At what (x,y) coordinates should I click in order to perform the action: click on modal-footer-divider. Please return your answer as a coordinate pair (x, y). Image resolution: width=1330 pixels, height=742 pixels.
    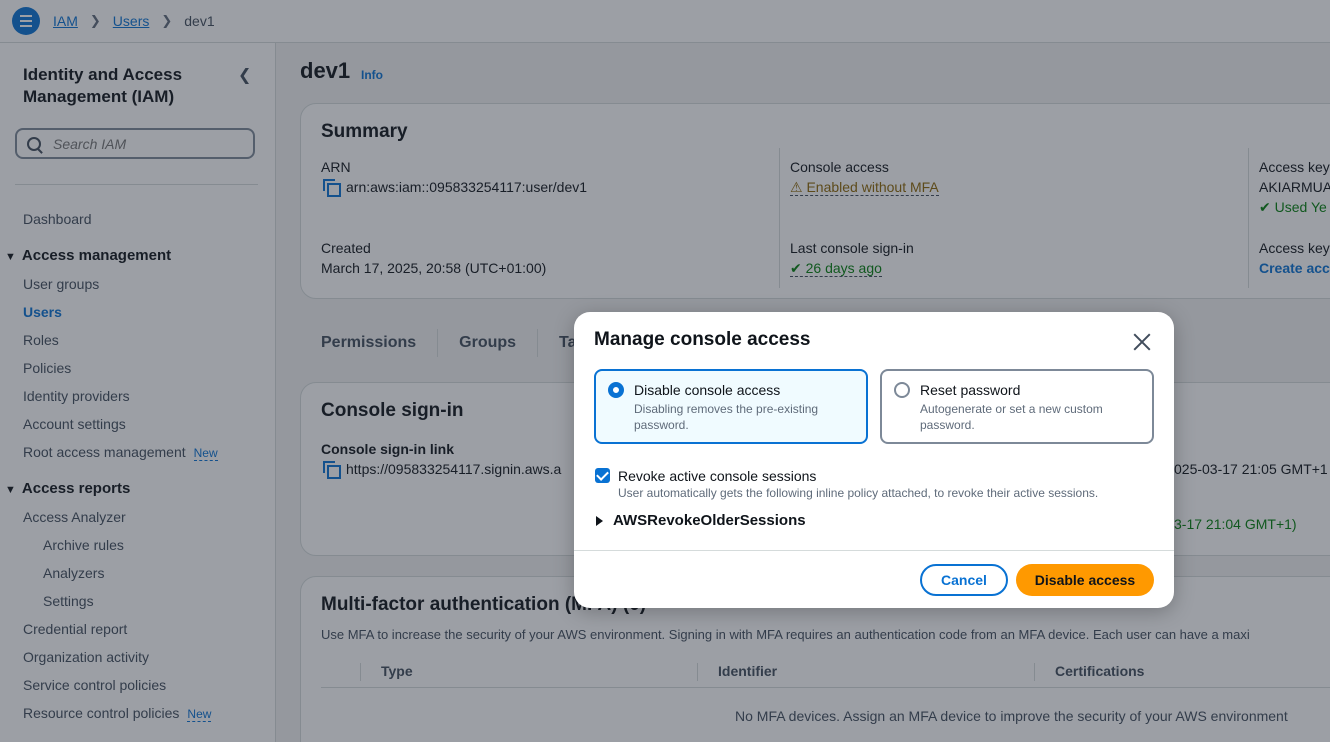
    Looking at the image, I should click on (874, 550).